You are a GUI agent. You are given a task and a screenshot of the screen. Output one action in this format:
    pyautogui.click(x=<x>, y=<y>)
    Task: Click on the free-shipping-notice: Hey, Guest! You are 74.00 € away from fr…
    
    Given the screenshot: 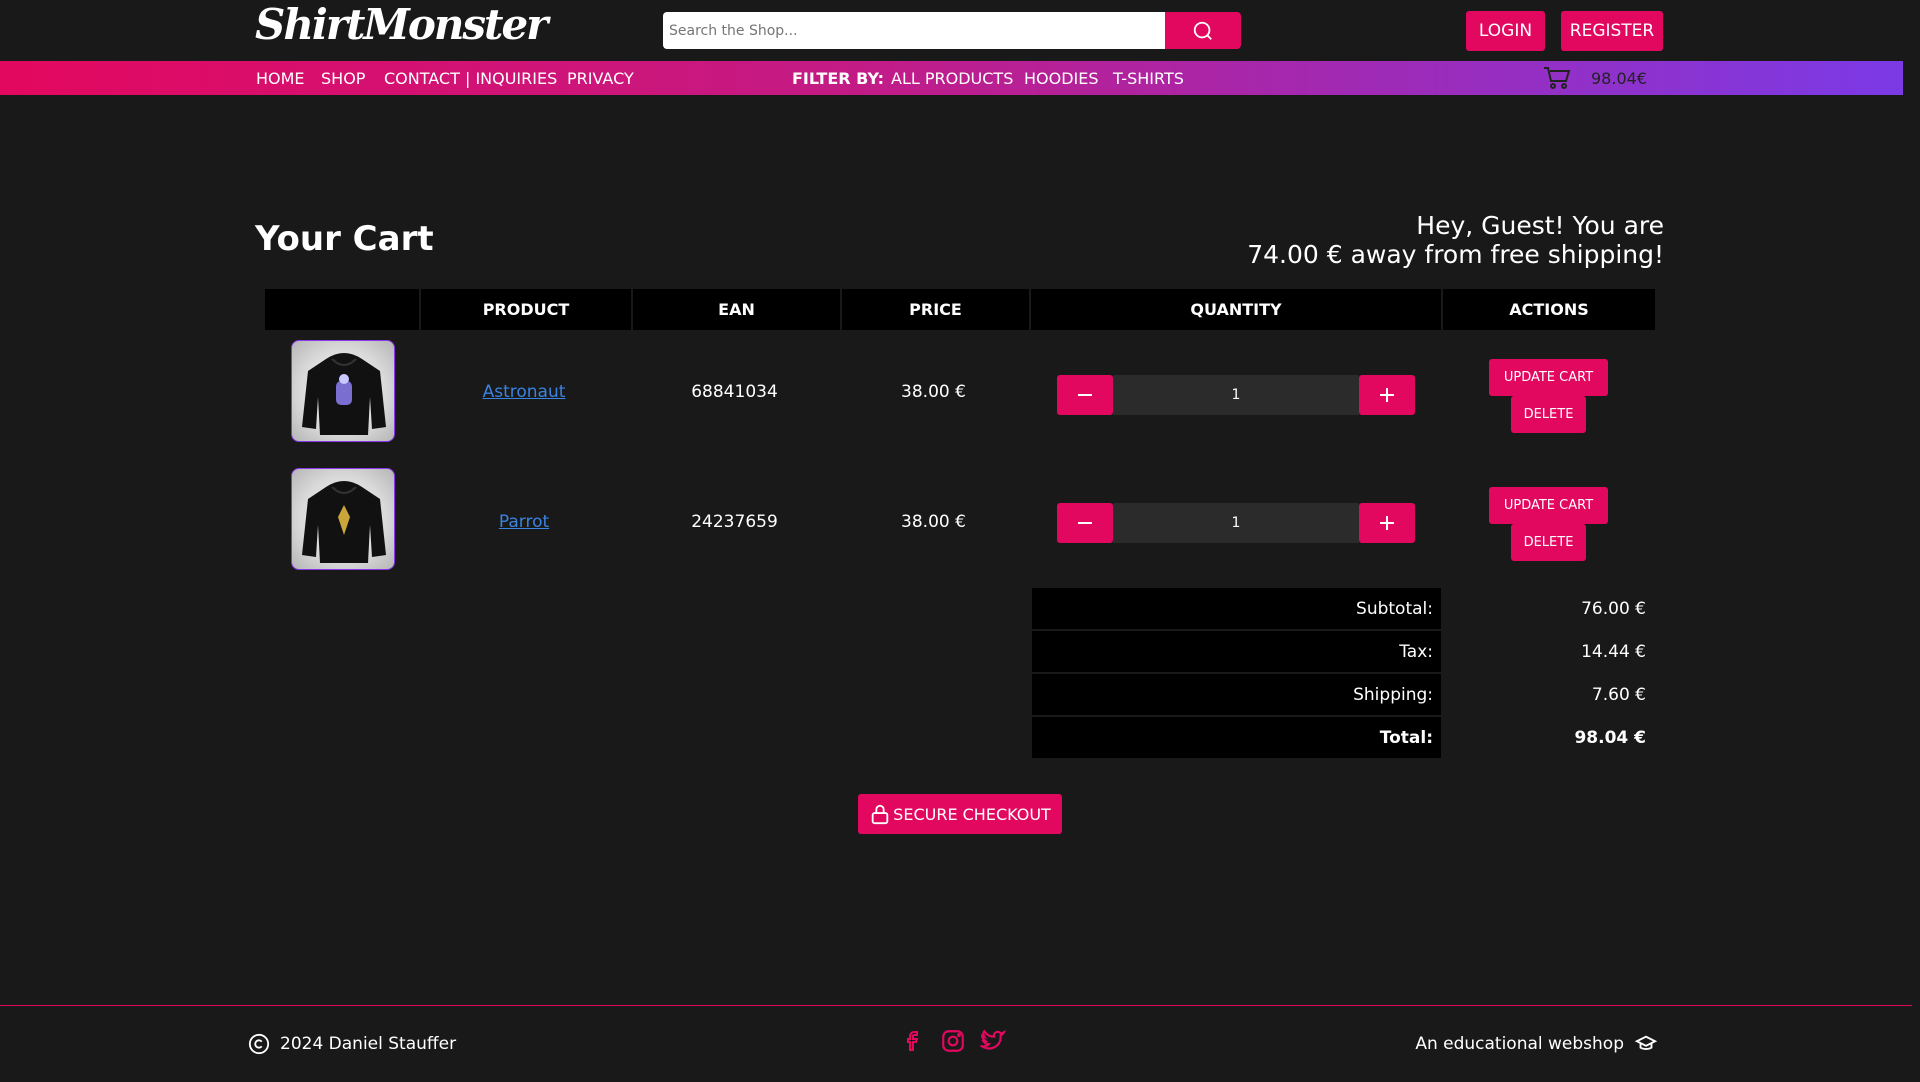 What is the action you would take?
    pyautogui.click(x=1455, y=240)
    